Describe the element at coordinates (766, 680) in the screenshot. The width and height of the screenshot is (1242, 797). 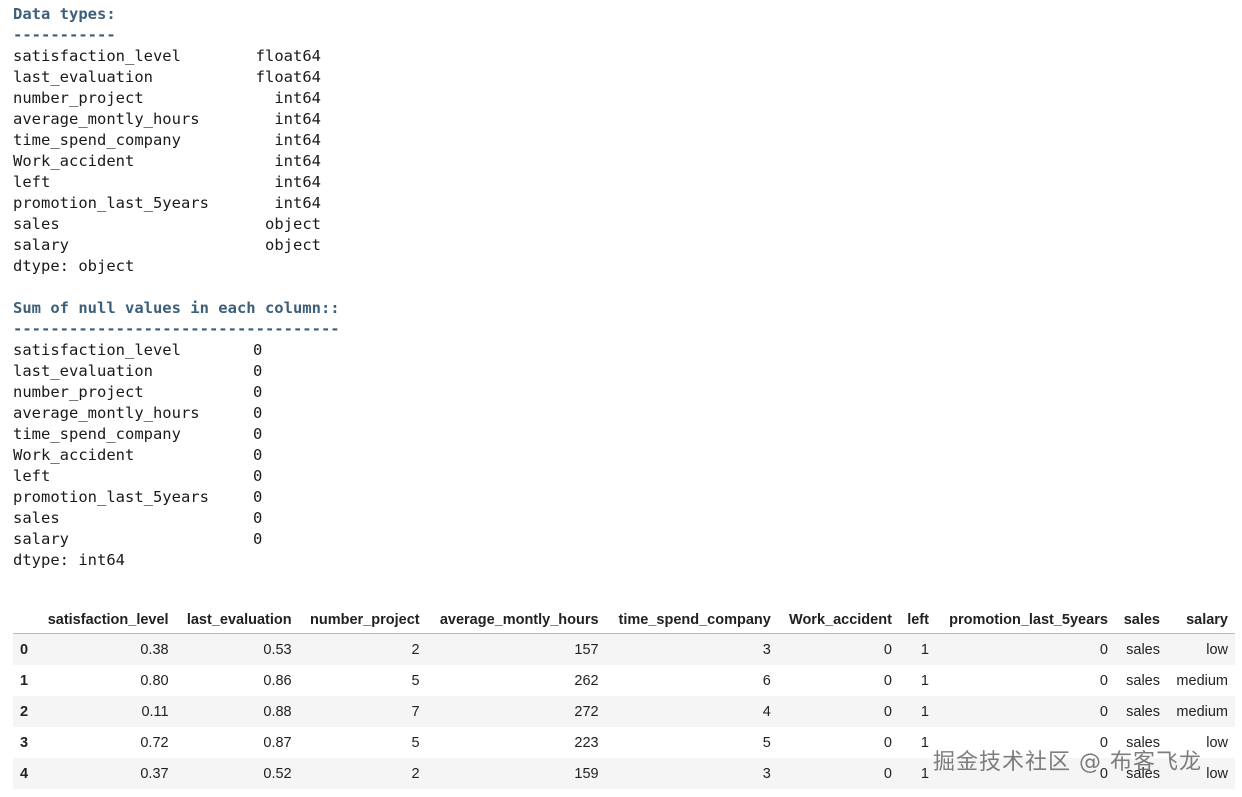
I see `table-cell: 6` at that location.